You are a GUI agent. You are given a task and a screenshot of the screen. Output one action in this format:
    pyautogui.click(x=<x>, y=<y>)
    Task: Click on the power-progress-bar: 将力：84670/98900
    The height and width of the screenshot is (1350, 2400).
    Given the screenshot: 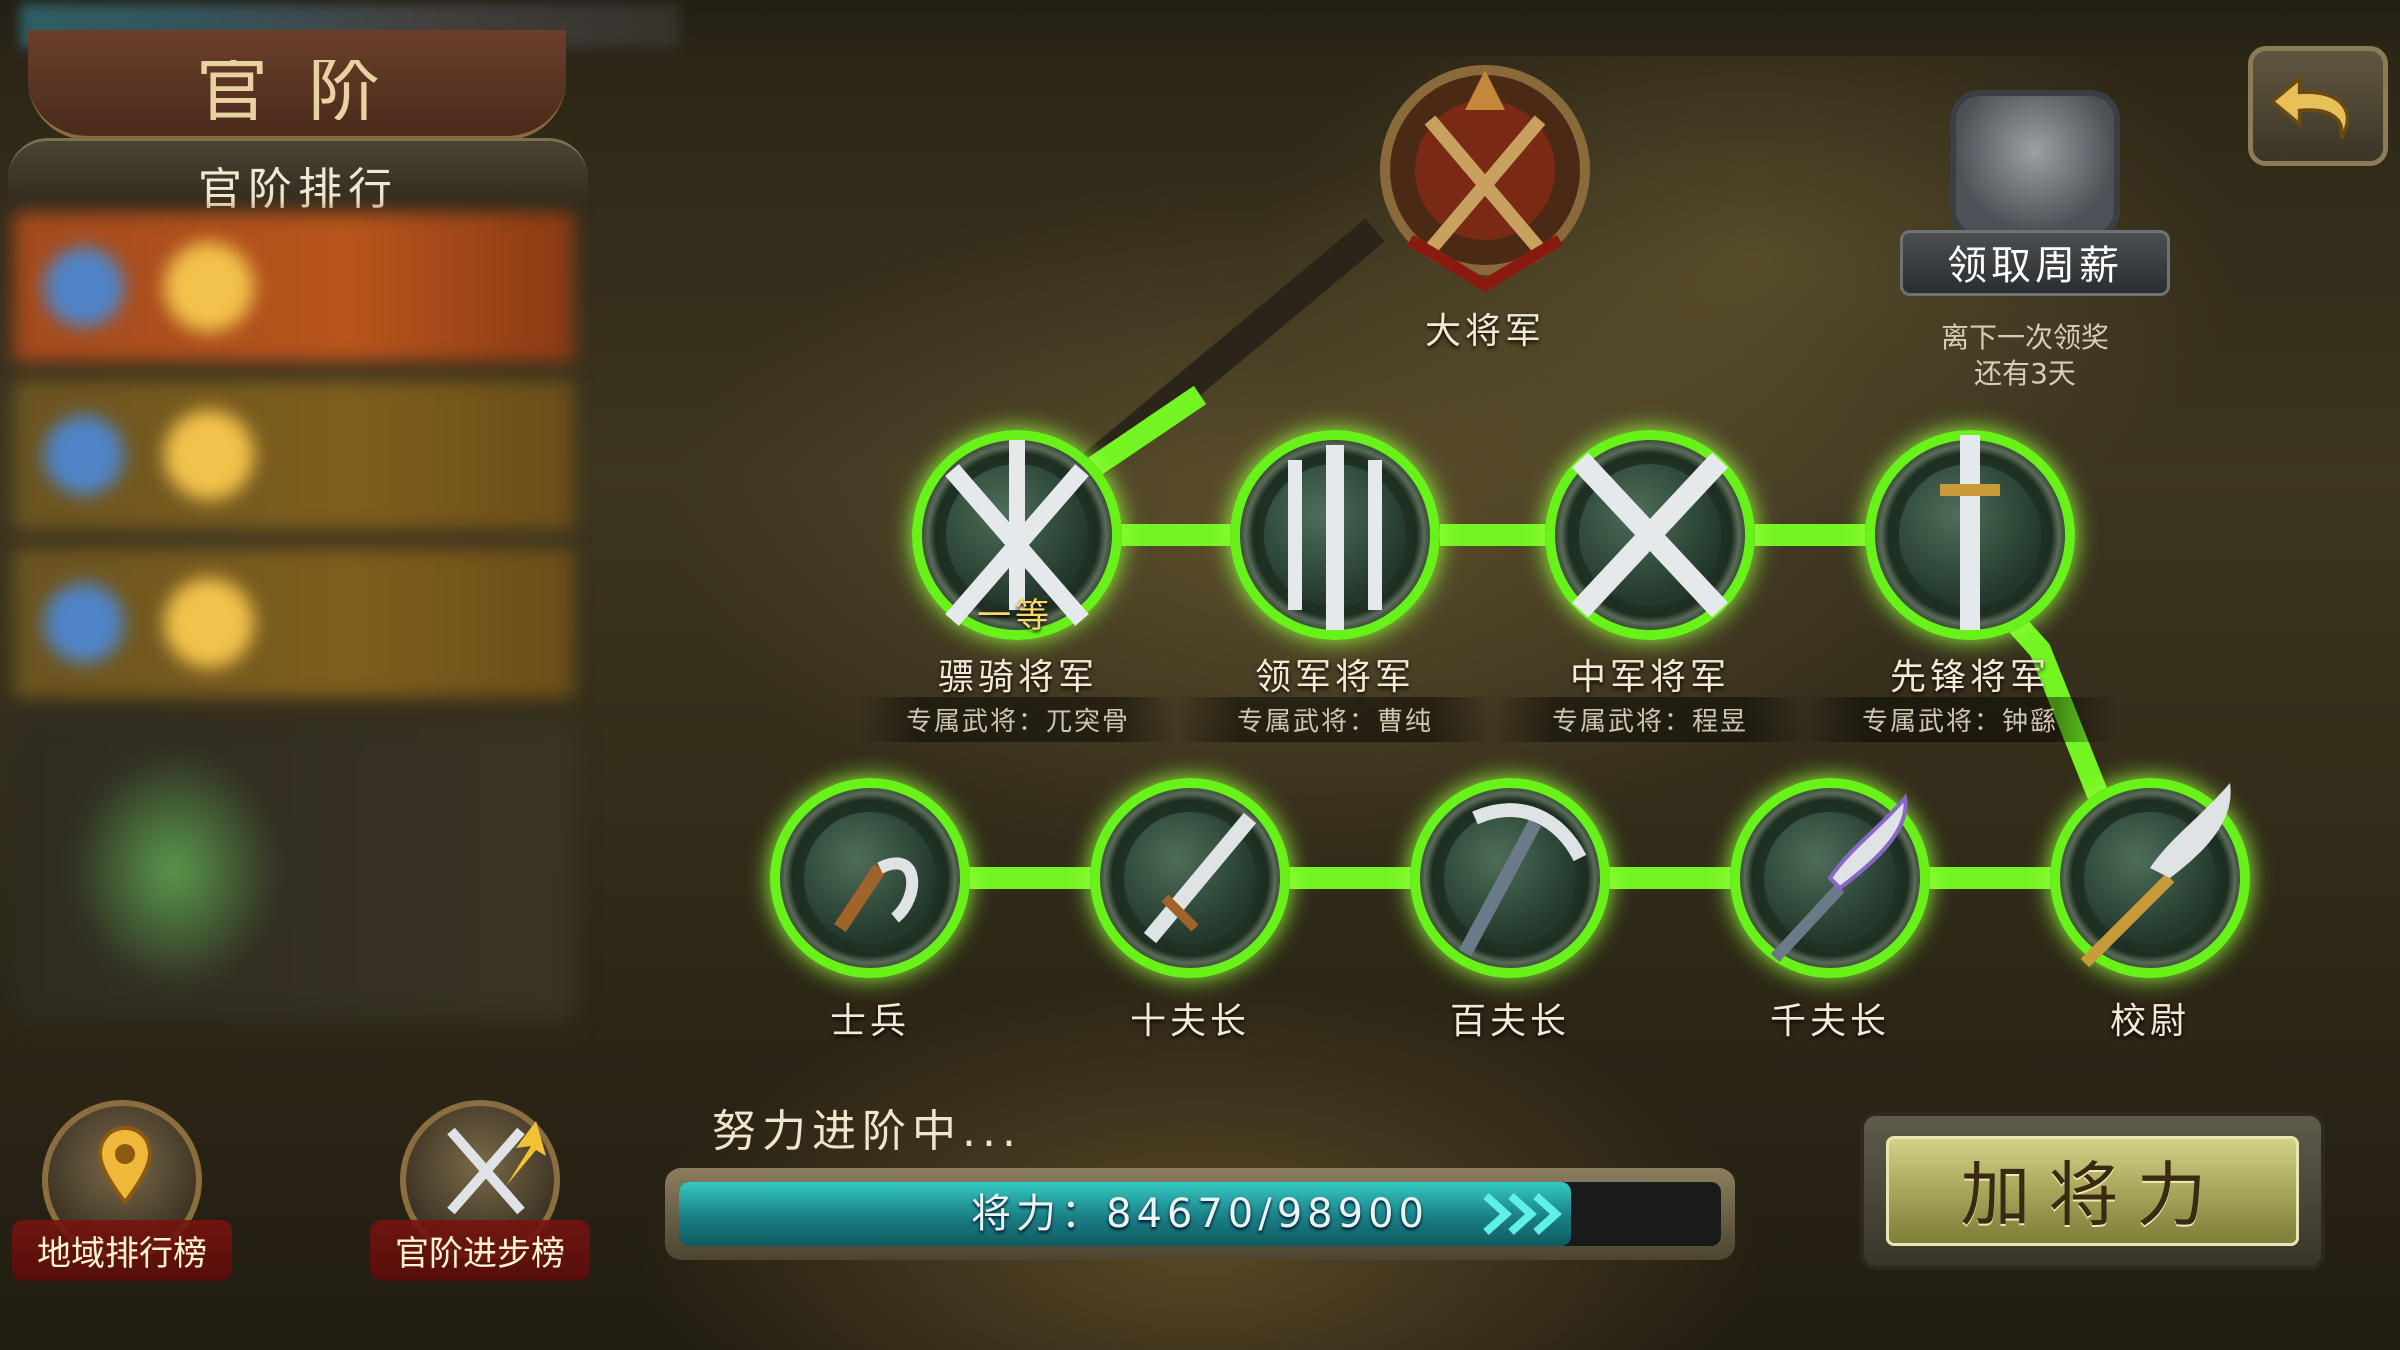 What is the action you would take?
    pyautogui.click(x=1200, y=1214)
    